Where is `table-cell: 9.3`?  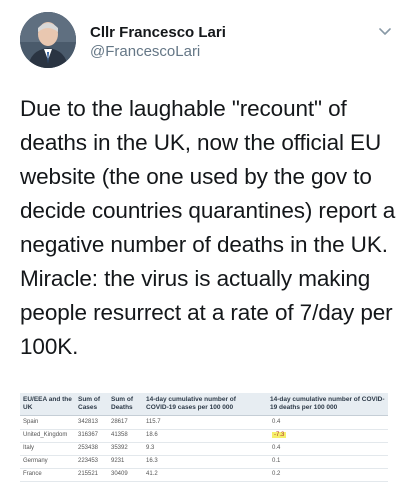 table-cell: 9.3 is located at coordinates (150, 448).